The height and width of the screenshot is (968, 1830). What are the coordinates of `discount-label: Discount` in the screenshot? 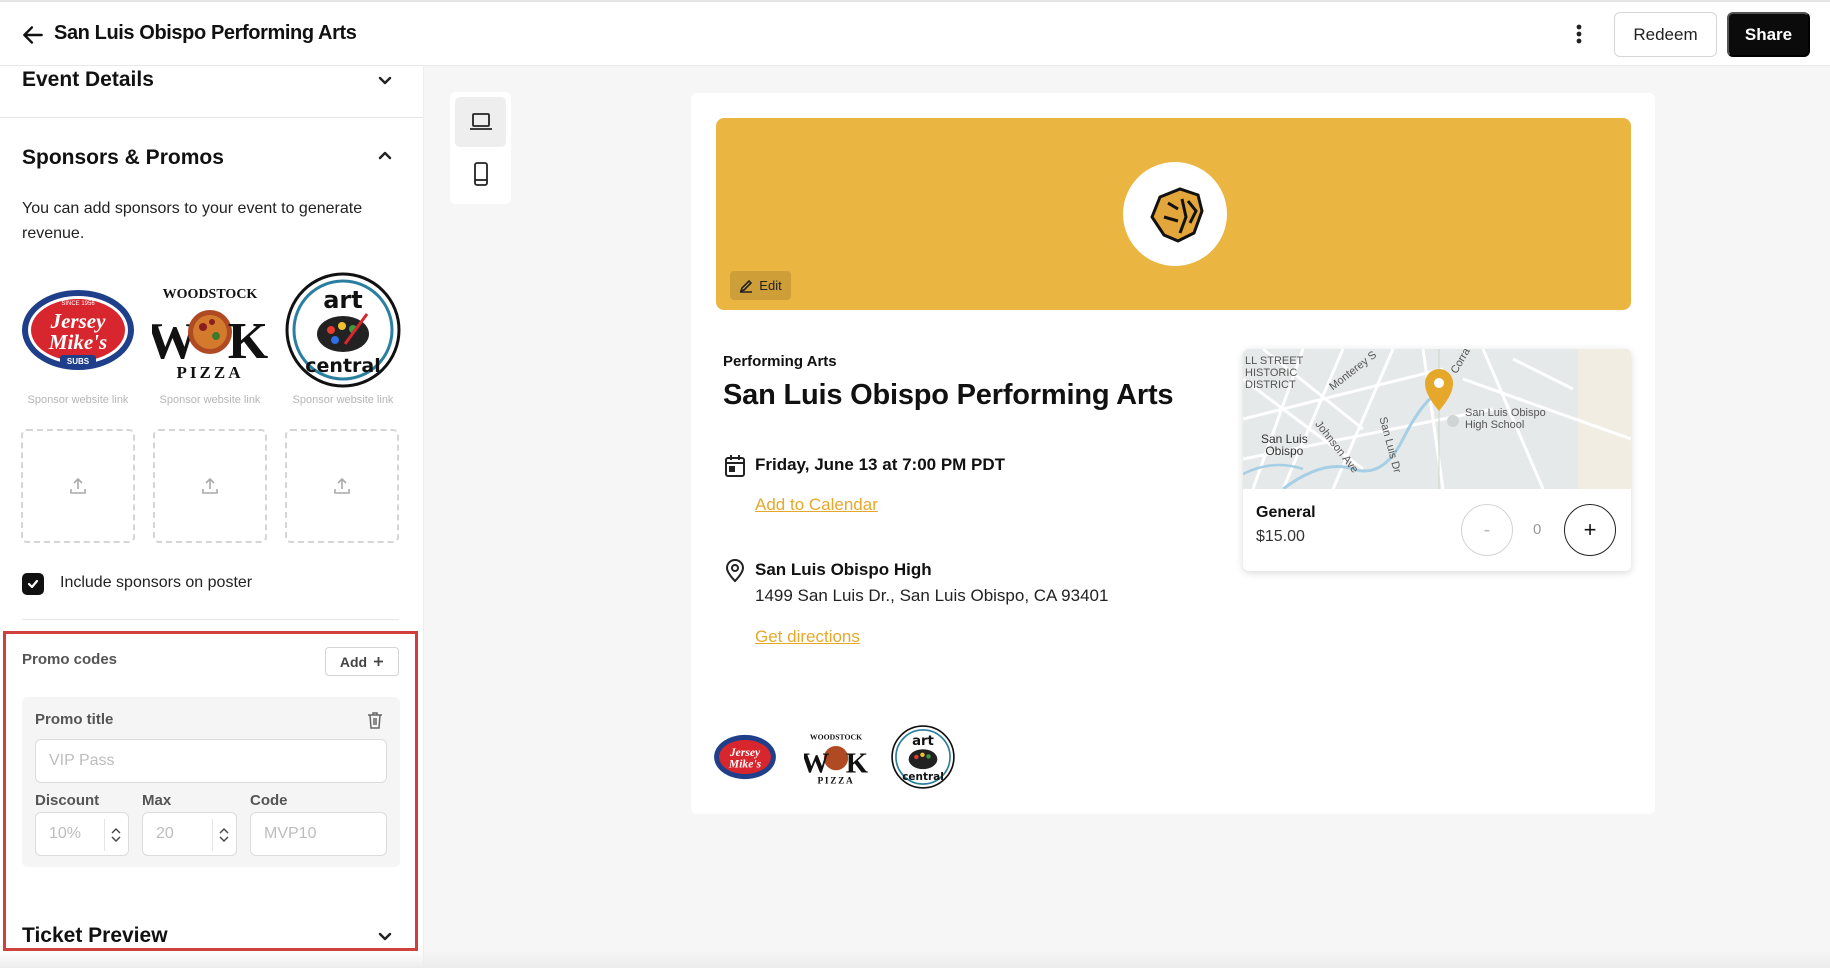 It's located at (67, 800).